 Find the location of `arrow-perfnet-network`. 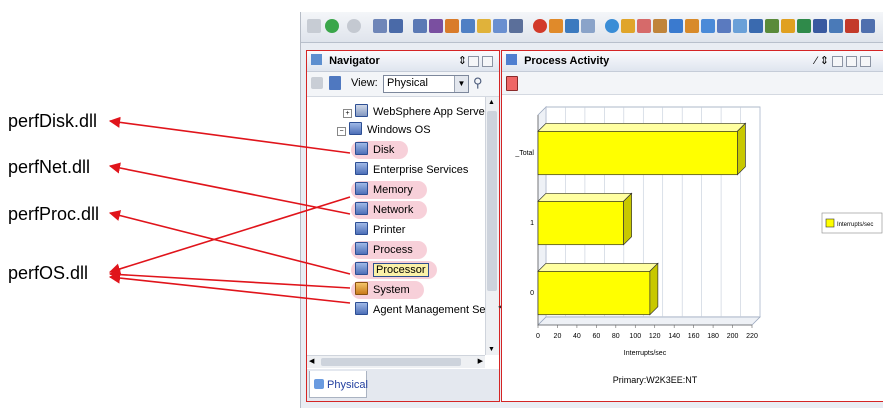

arrow-perfnet-network is located at coordinates (229, 188).